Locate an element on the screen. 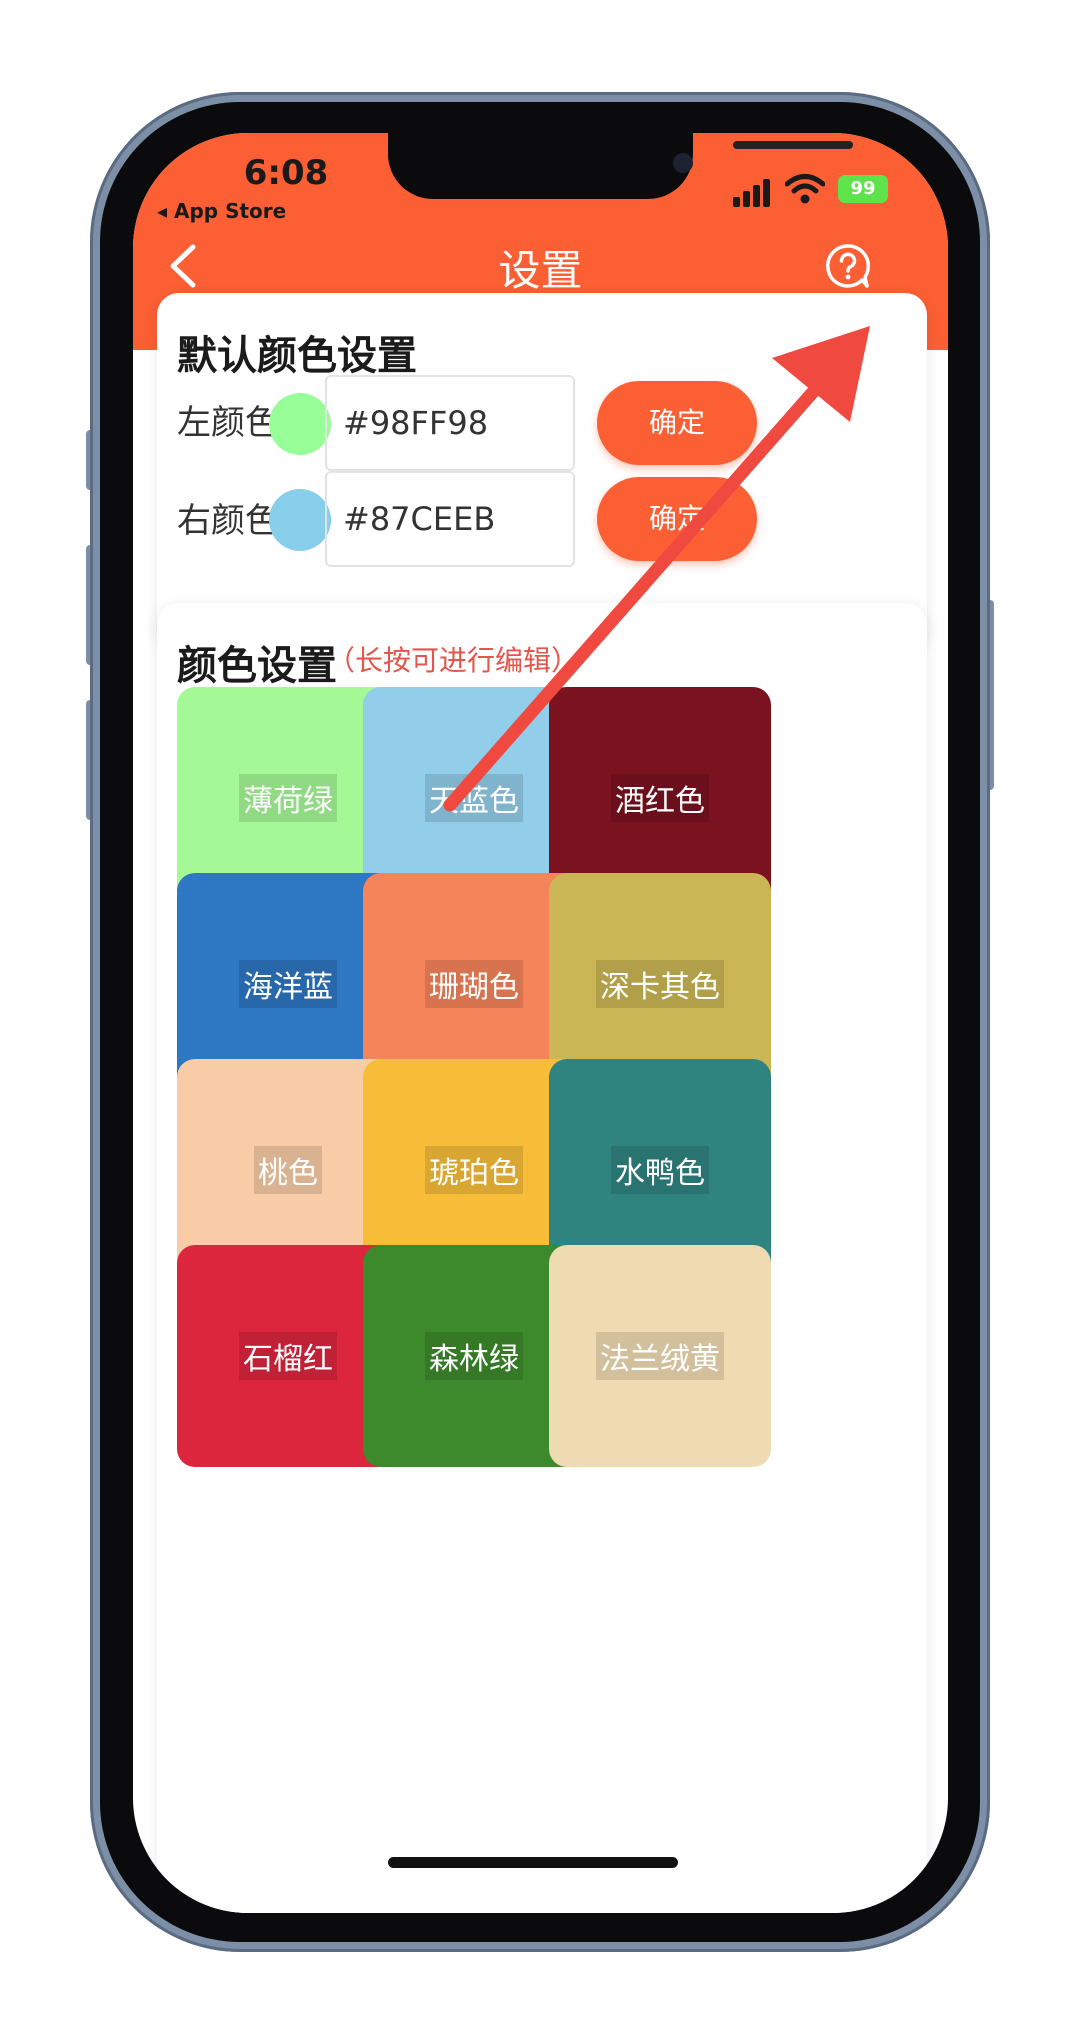  swatch-label: 深卡其色 is located at coordinates (660, 984).